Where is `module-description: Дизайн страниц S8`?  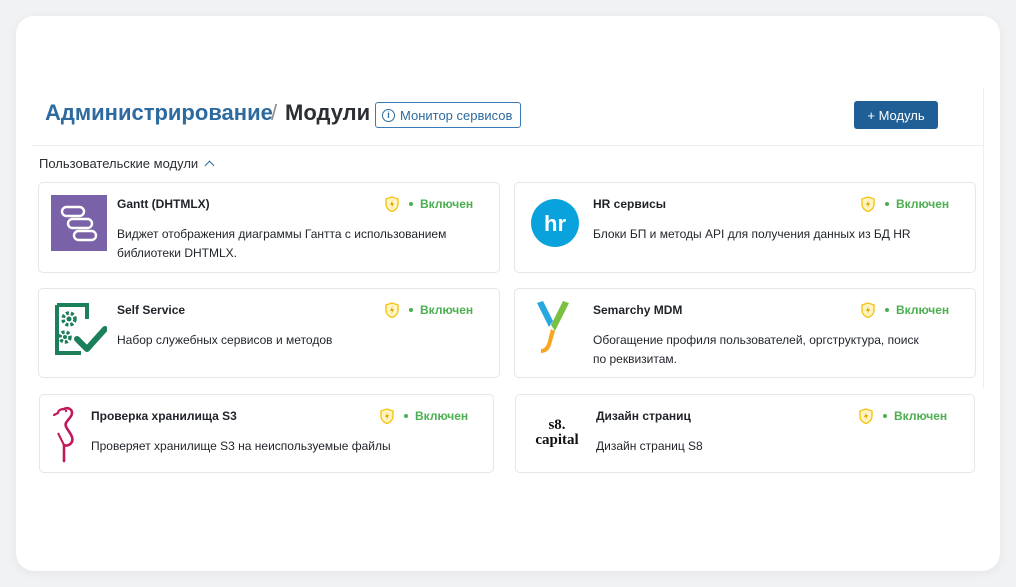
module-description: Дизайн страниц S8 is located at coordinates (649, 446).